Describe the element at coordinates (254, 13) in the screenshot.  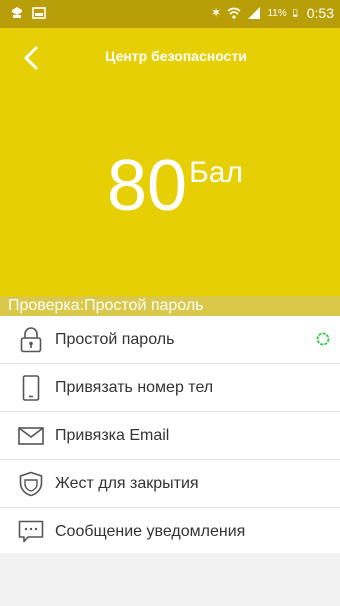
I see `signal-icon` at that location.